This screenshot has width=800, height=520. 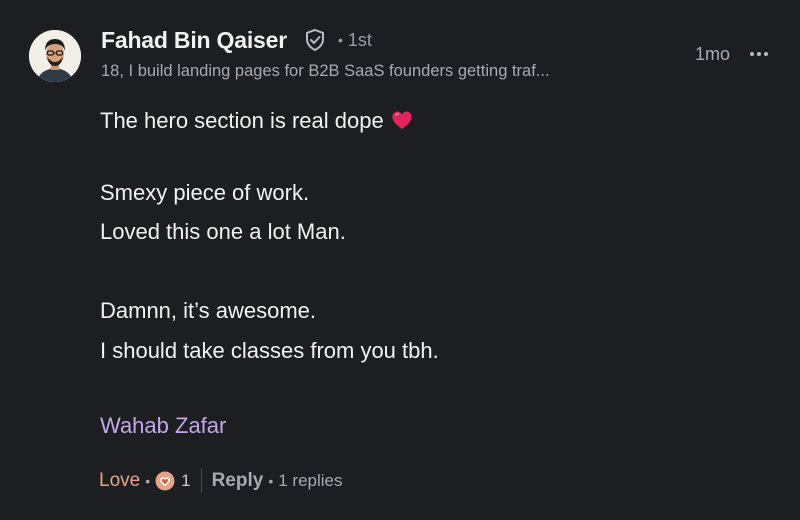 I want to click on author-row: Fahad Bin Qaiser • 1st, so click(x=236, y=40).